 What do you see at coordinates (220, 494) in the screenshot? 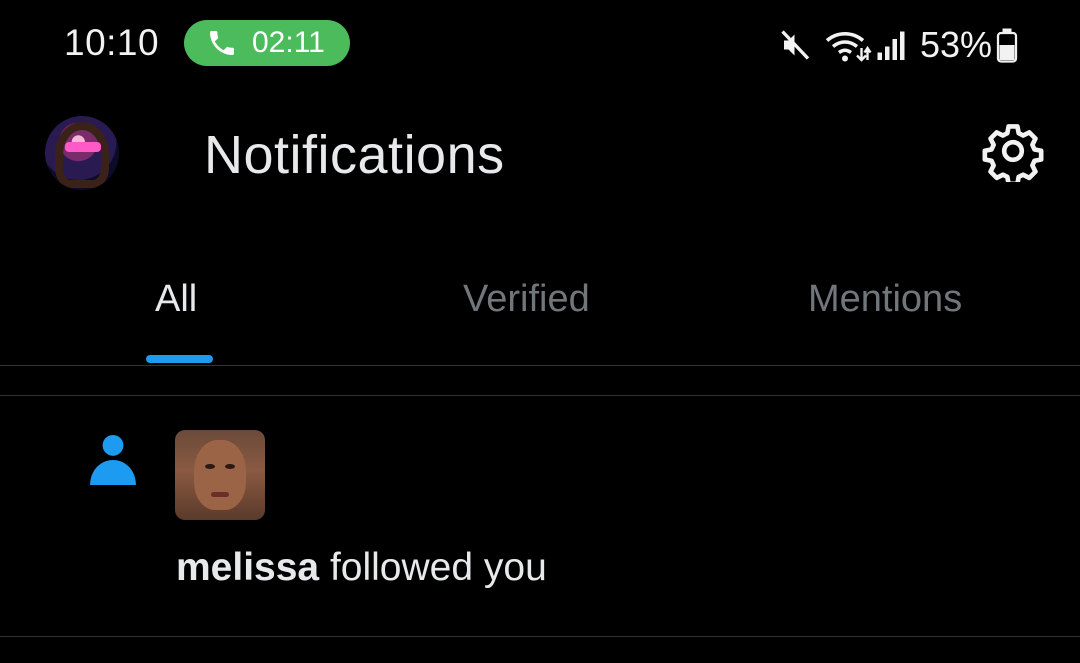
I see `avatar-mouth` at bounding box center [220, 494].